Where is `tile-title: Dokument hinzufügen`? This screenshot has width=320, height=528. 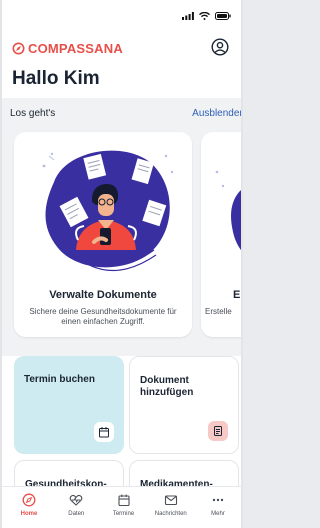 tile-title: Dokument hinzufügen is located at coordinates (167, 386).